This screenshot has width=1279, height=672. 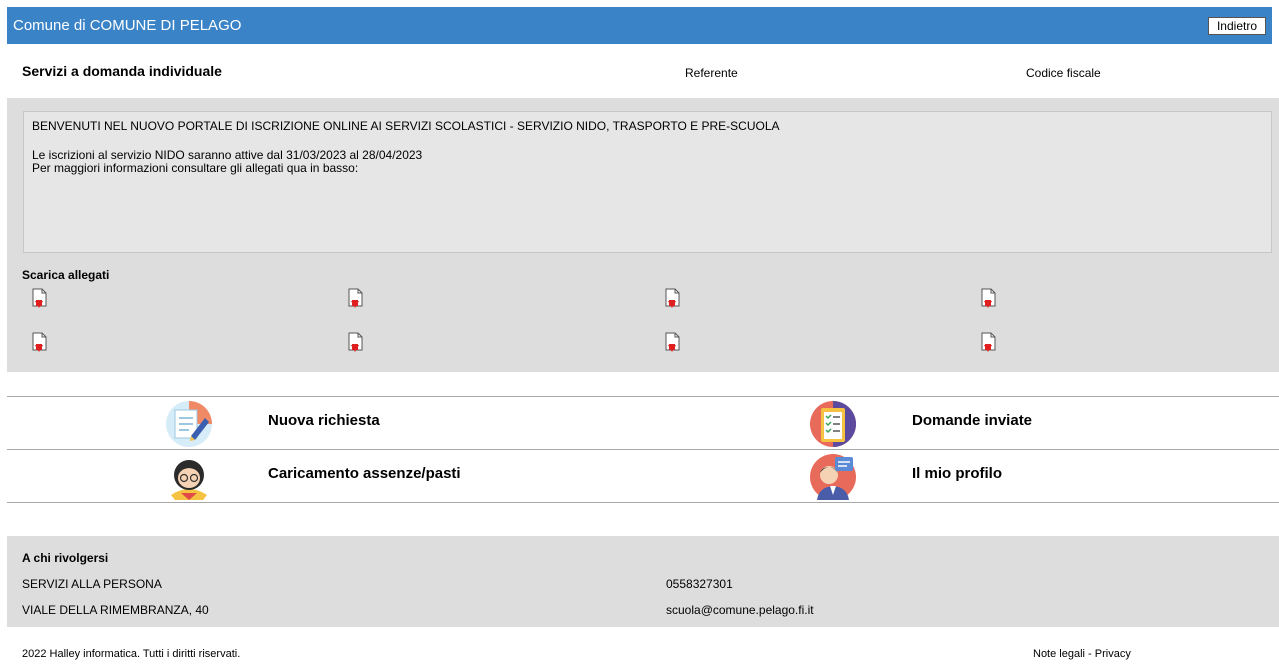 I want to click on checklist-icon, so click(x=833, y=424).